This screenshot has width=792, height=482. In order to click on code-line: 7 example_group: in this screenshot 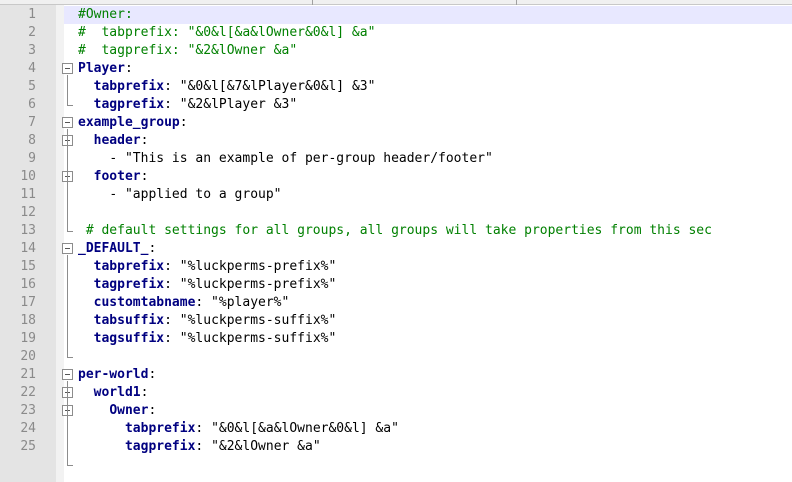, I will do `click(396, 123)`.